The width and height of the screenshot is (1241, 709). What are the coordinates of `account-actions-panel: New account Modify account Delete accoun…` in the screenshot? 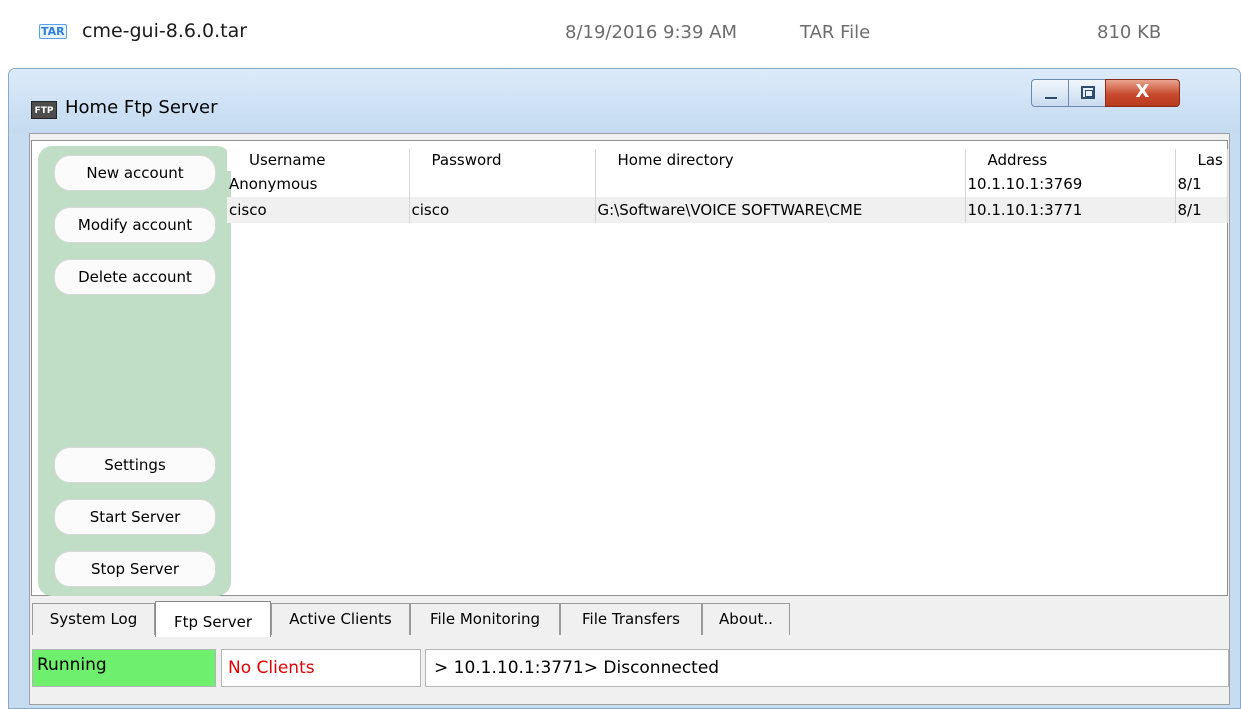 It's located at (134, 371).